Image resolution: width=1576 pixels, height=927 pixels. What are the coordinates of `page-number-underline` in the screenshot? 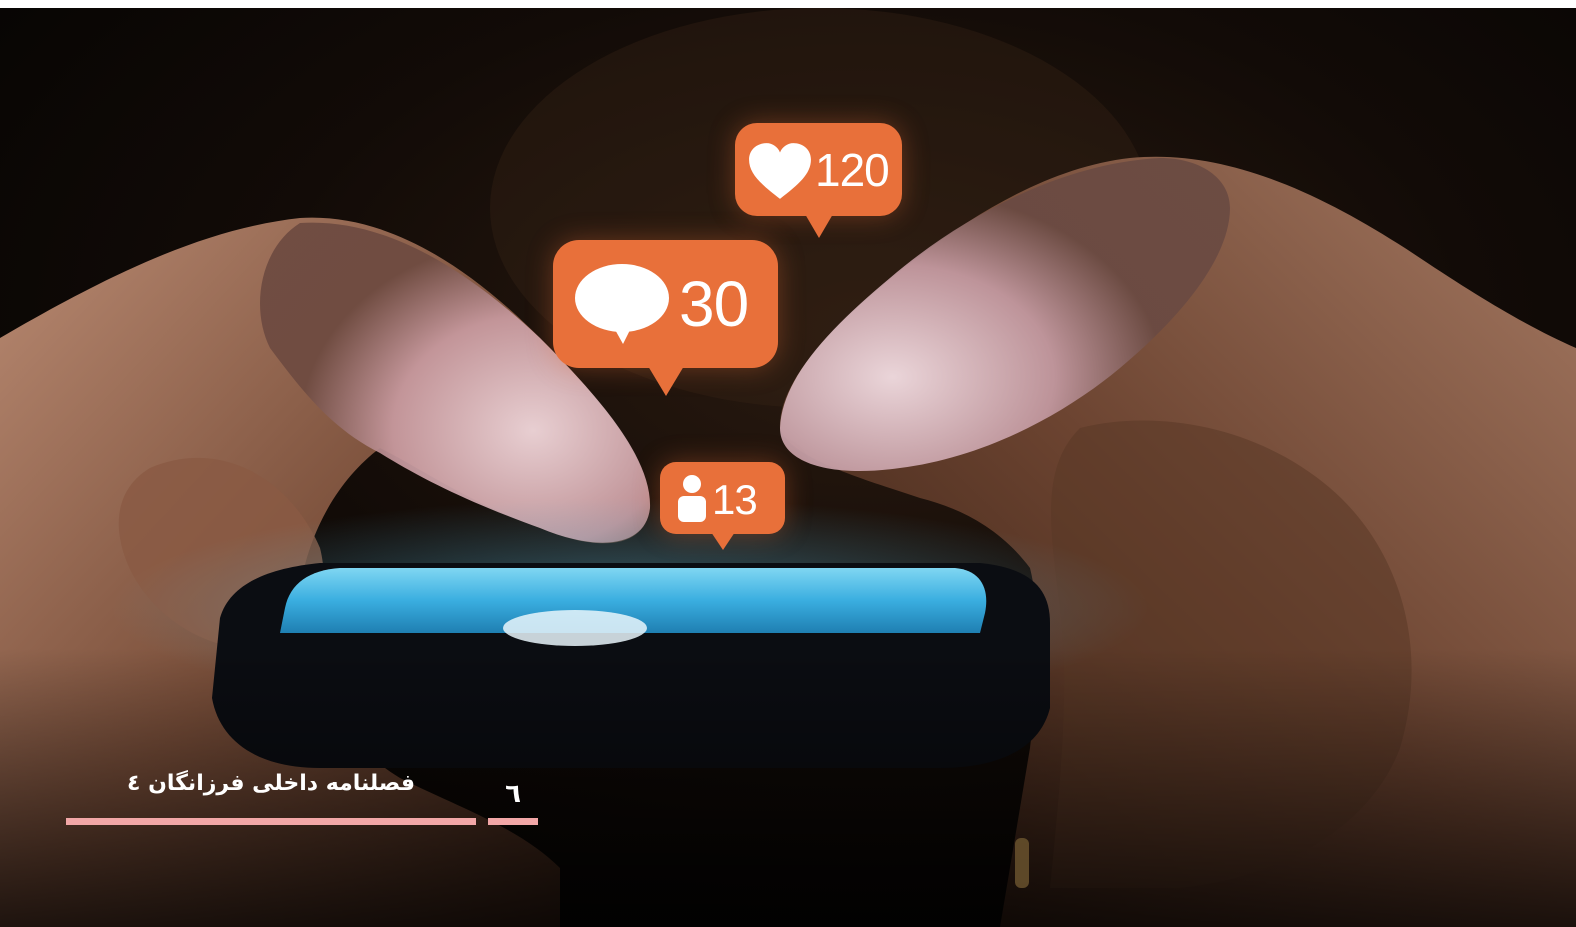 It's located at (513, 821).